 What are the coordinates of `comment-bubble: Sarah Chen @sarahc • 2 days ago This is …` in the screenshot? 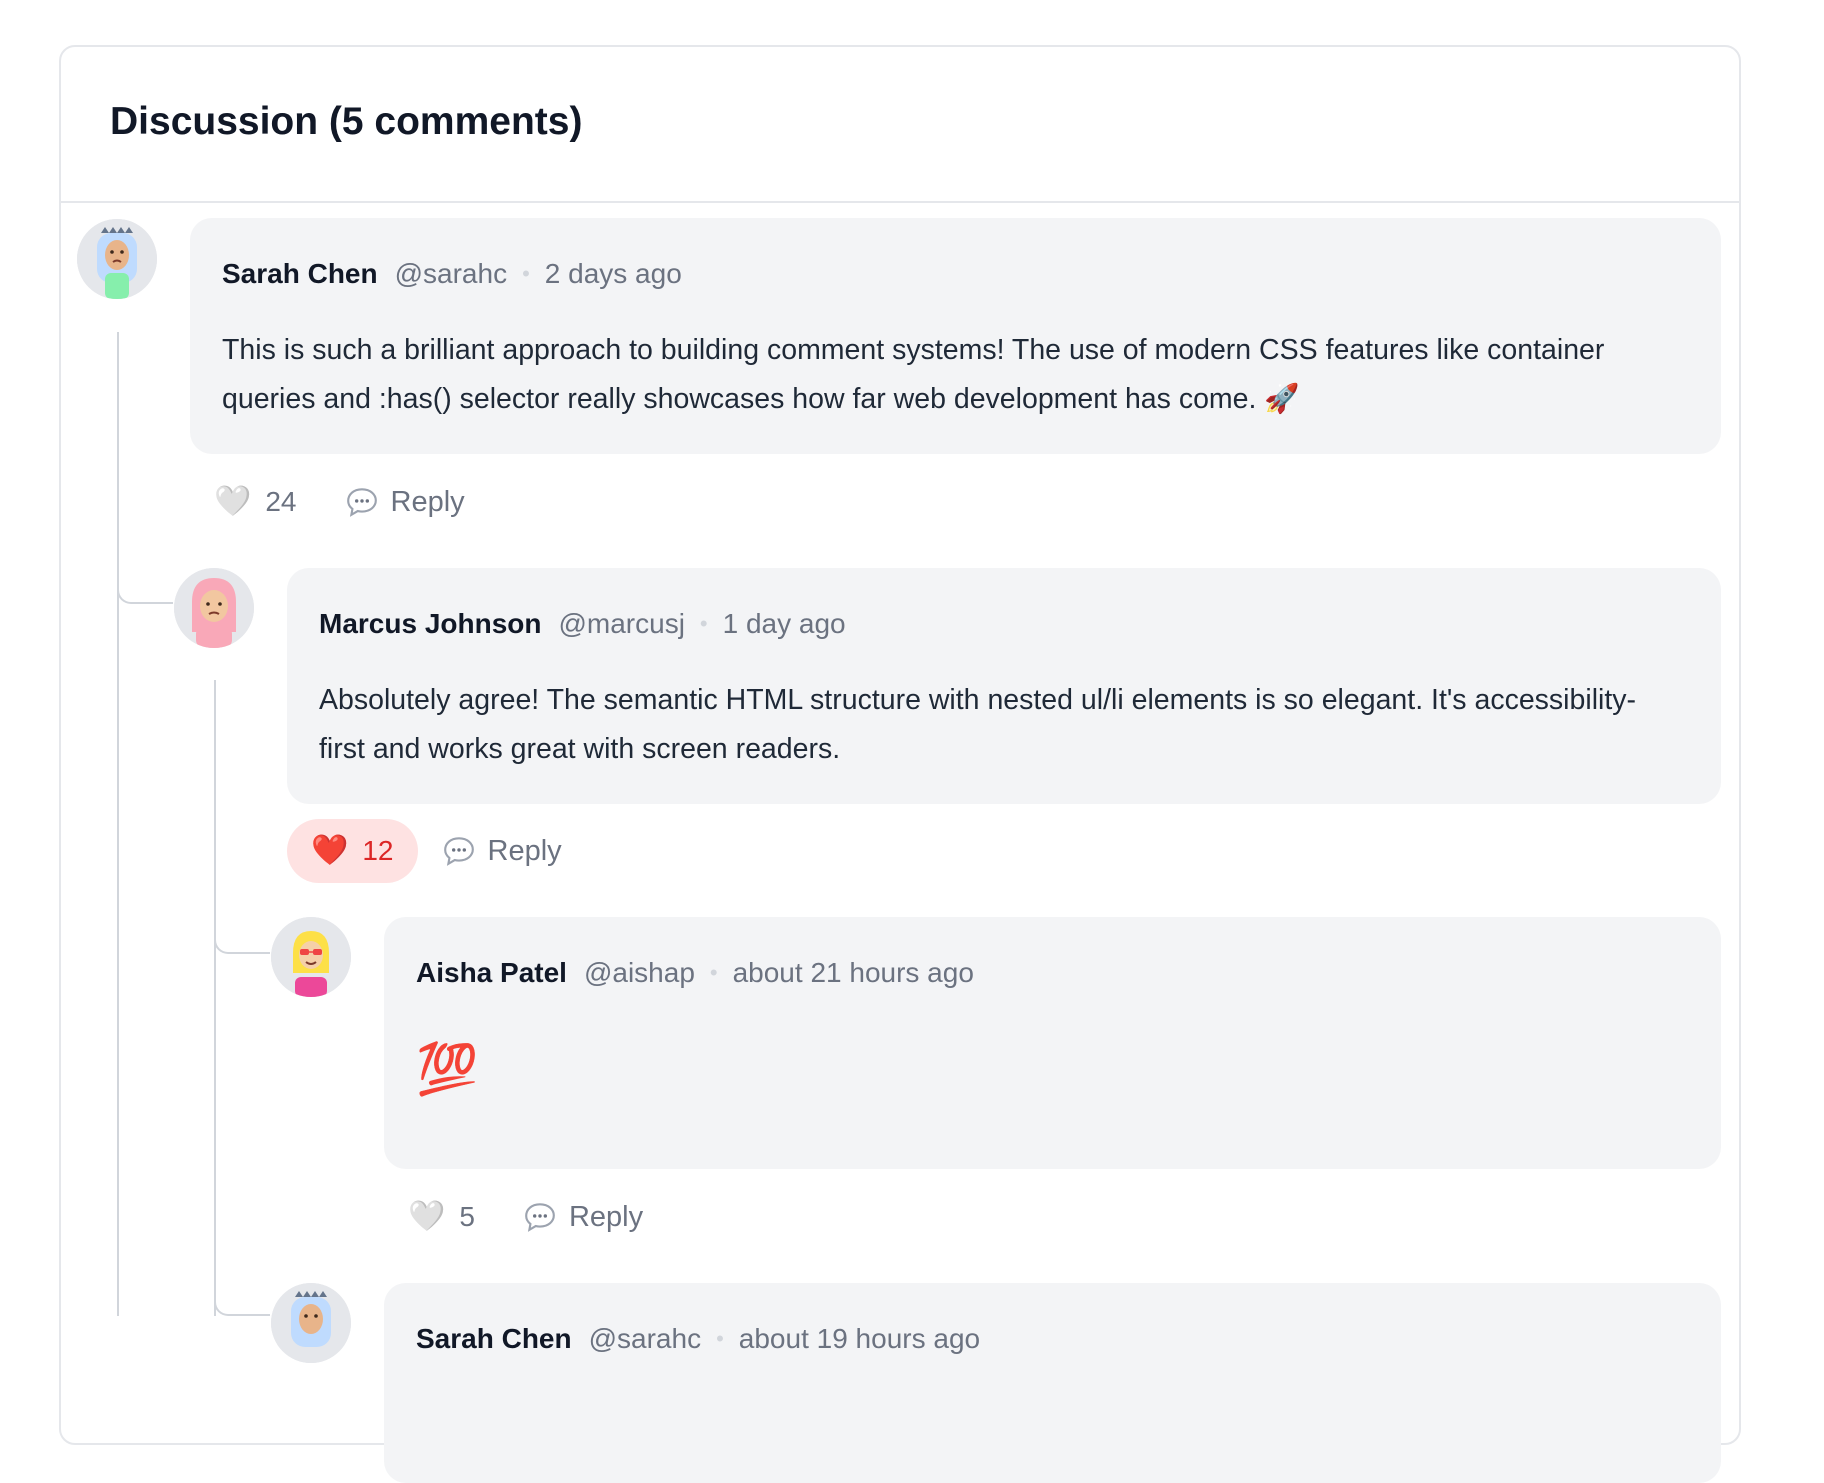 It's located at (955, 336).